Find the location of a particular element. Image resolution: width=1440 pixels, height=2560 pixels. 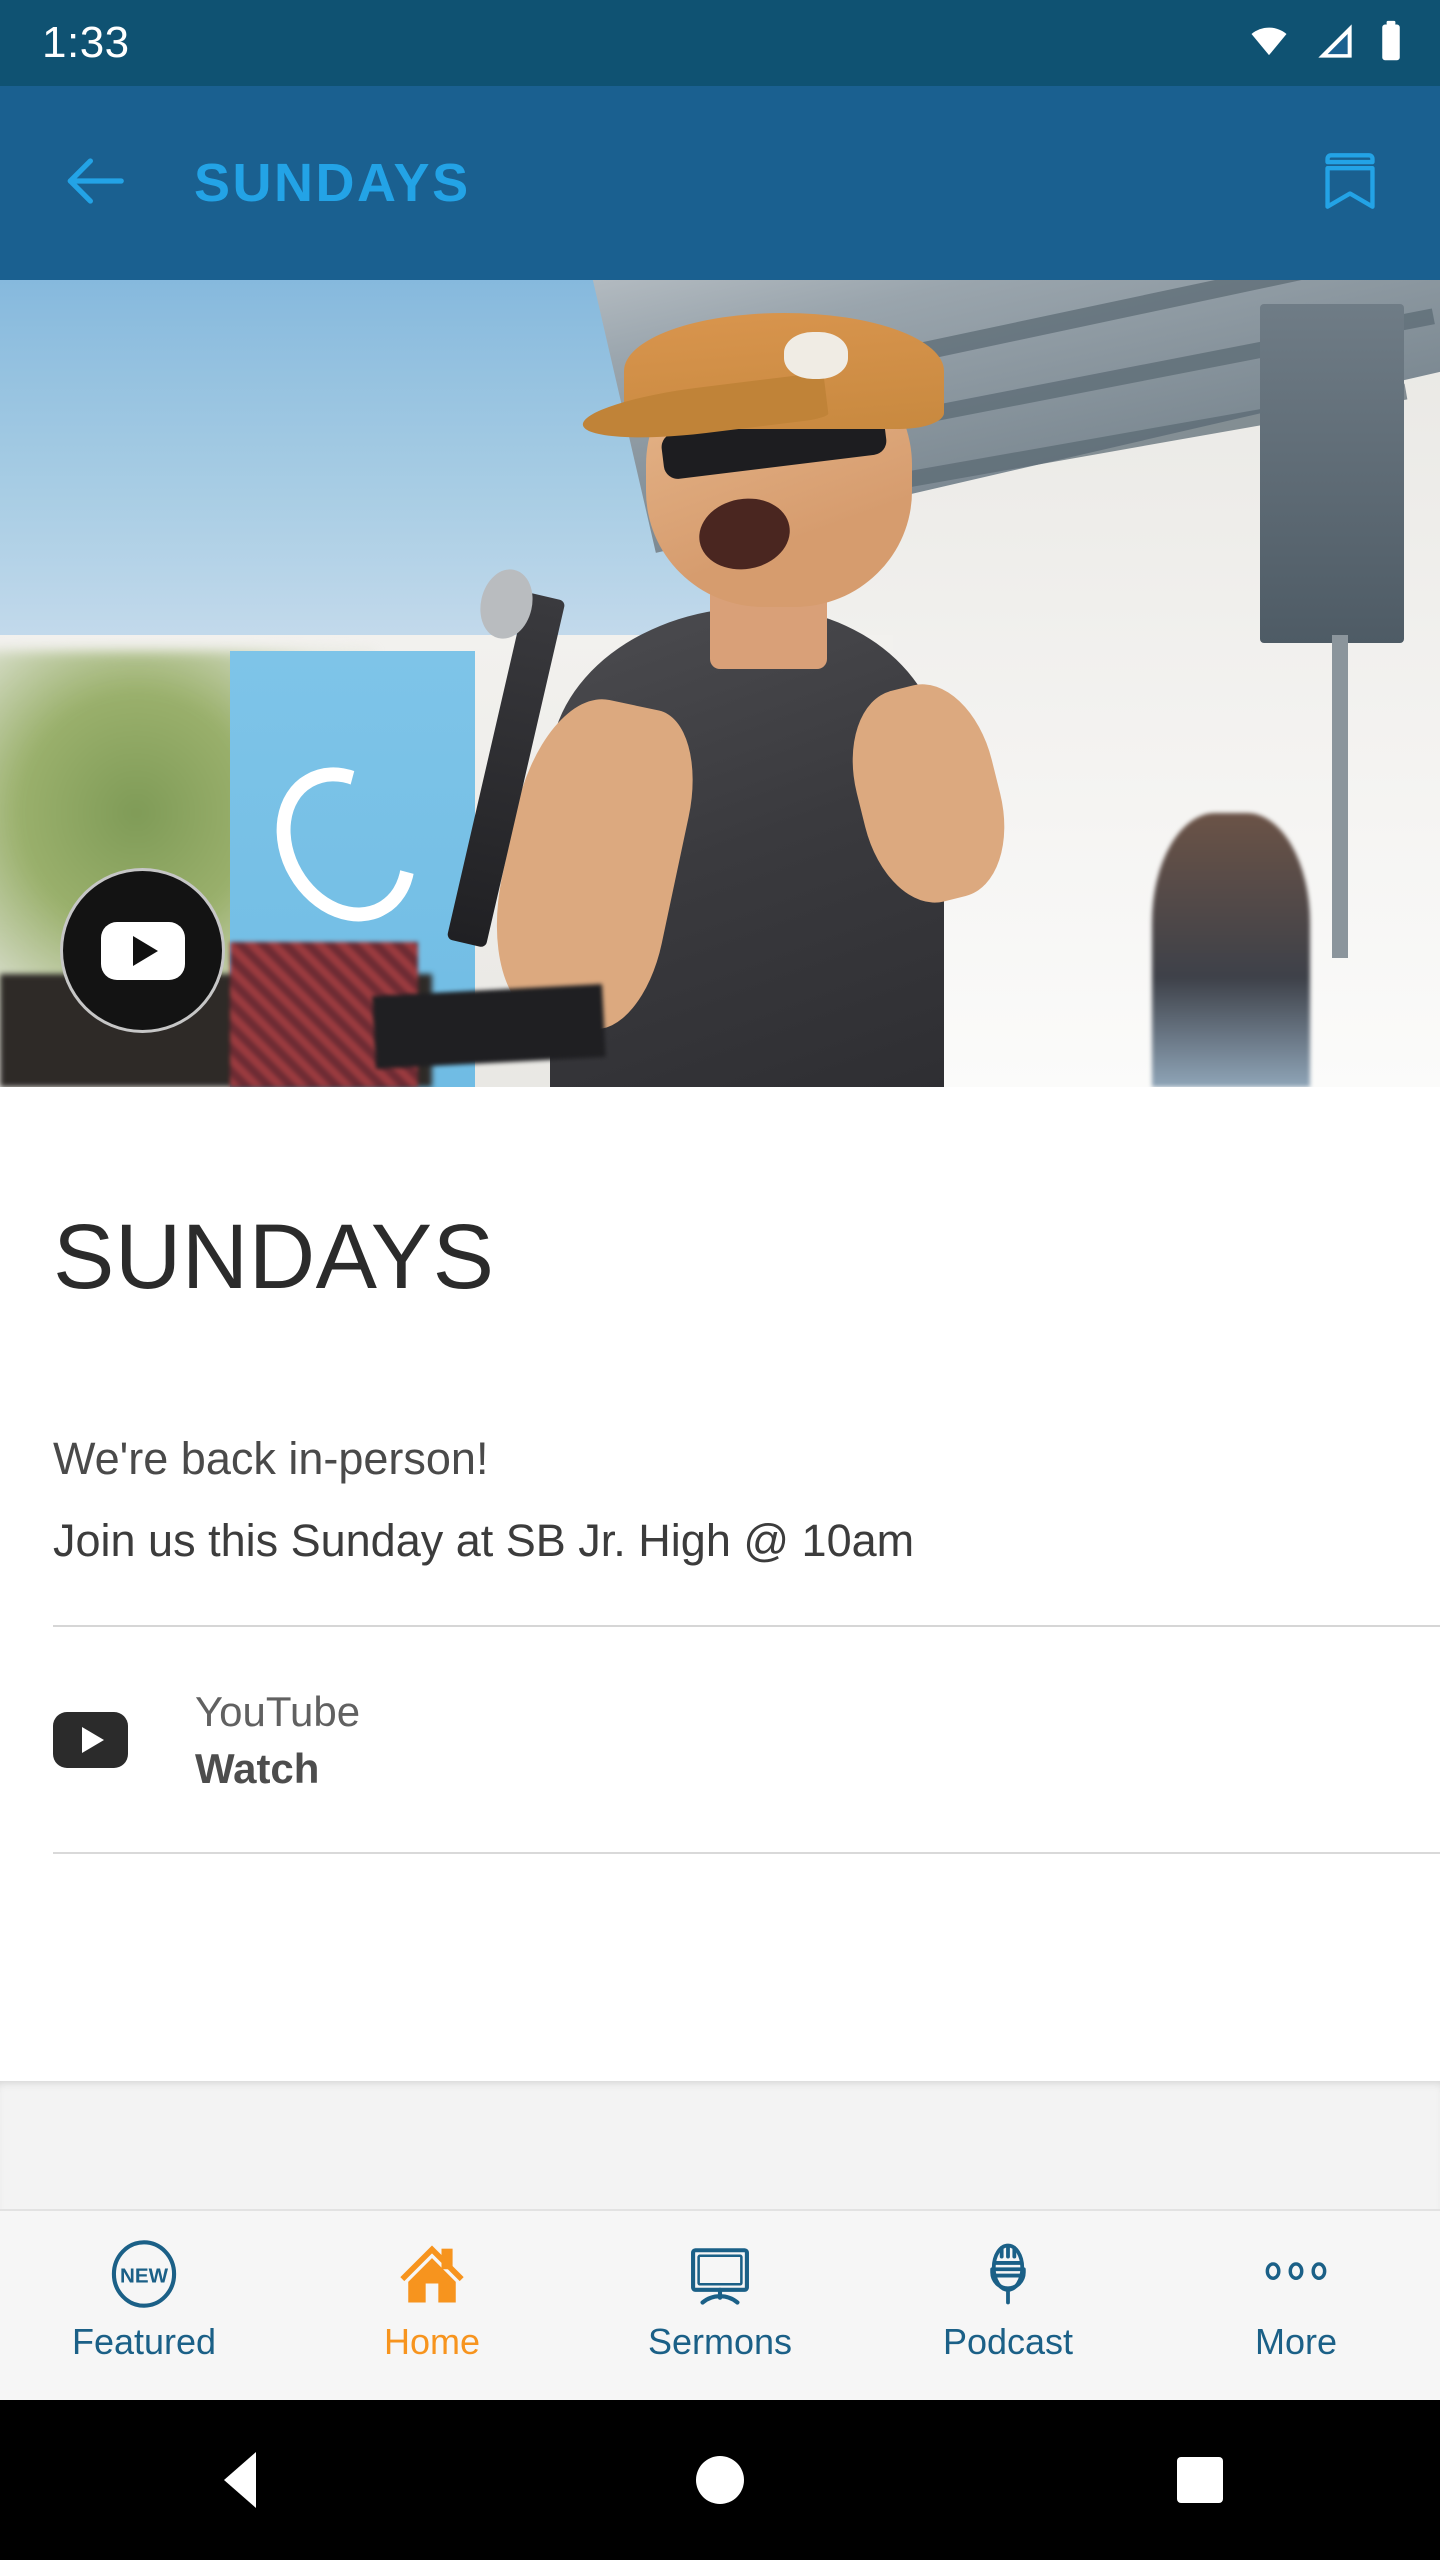

divider-bottom is located at coordinates (746, 1852).